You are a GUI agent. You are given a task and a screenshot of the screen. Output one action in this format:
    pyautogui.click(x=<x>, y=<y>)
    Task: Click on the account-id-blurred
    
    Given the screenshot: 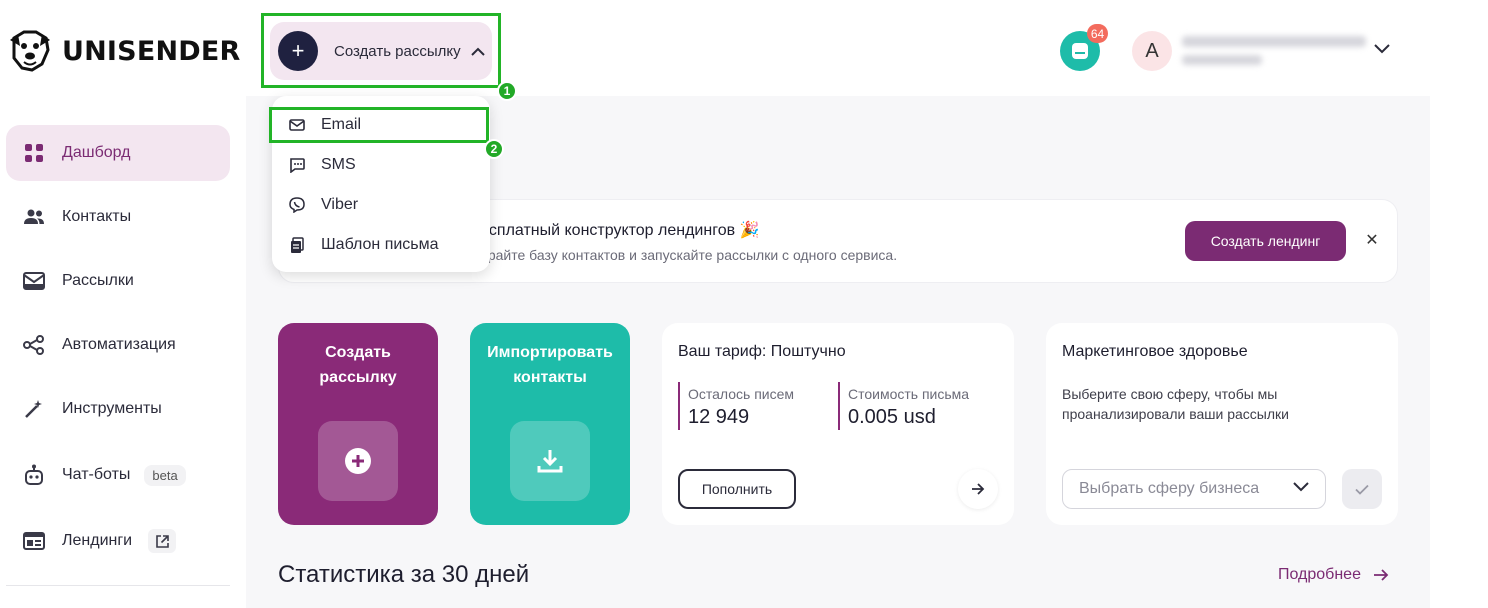 What is the action you would take?
    pyautogui.click(x=1222, y=60)
    